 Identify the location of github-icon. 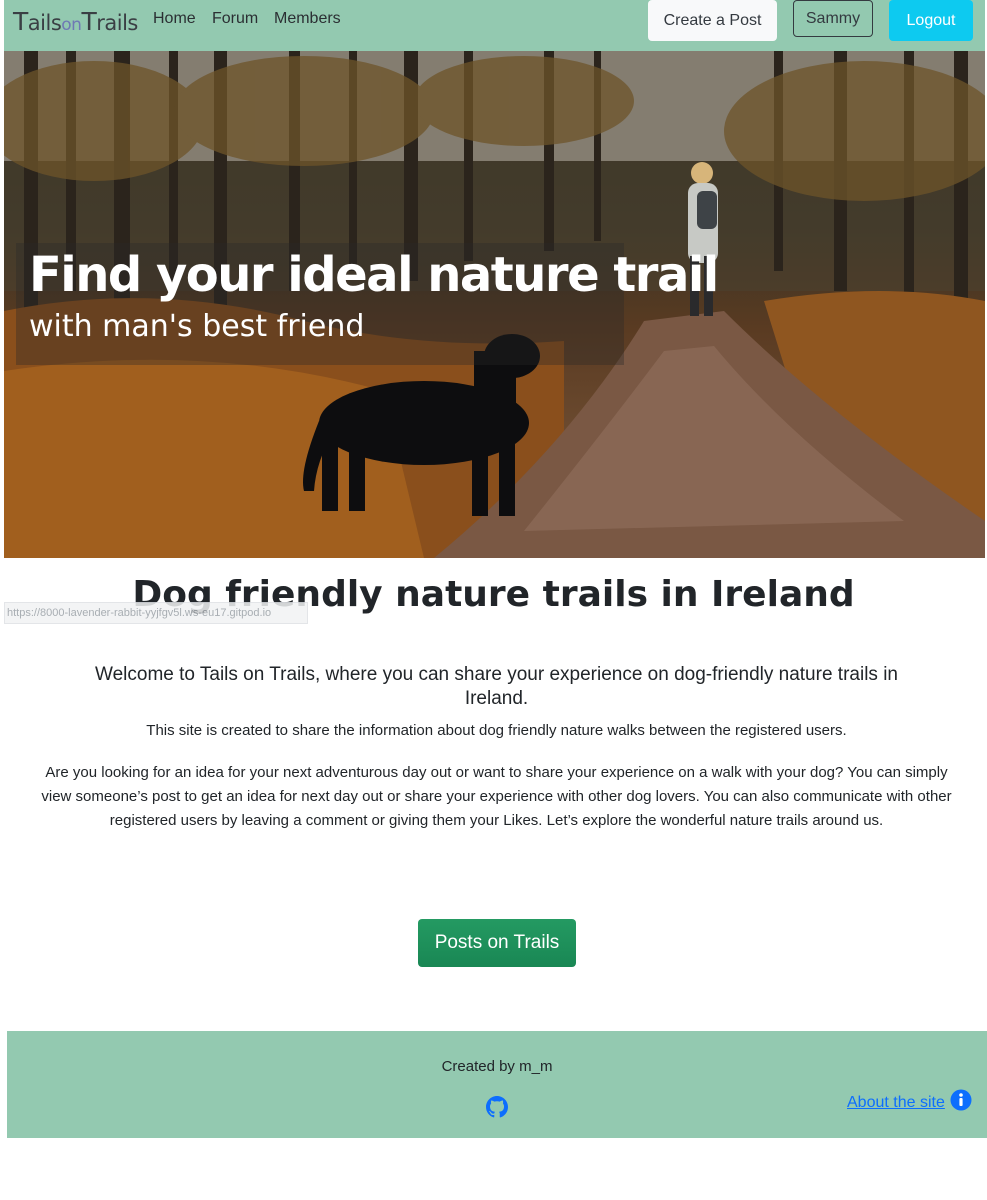
(497, 1107).